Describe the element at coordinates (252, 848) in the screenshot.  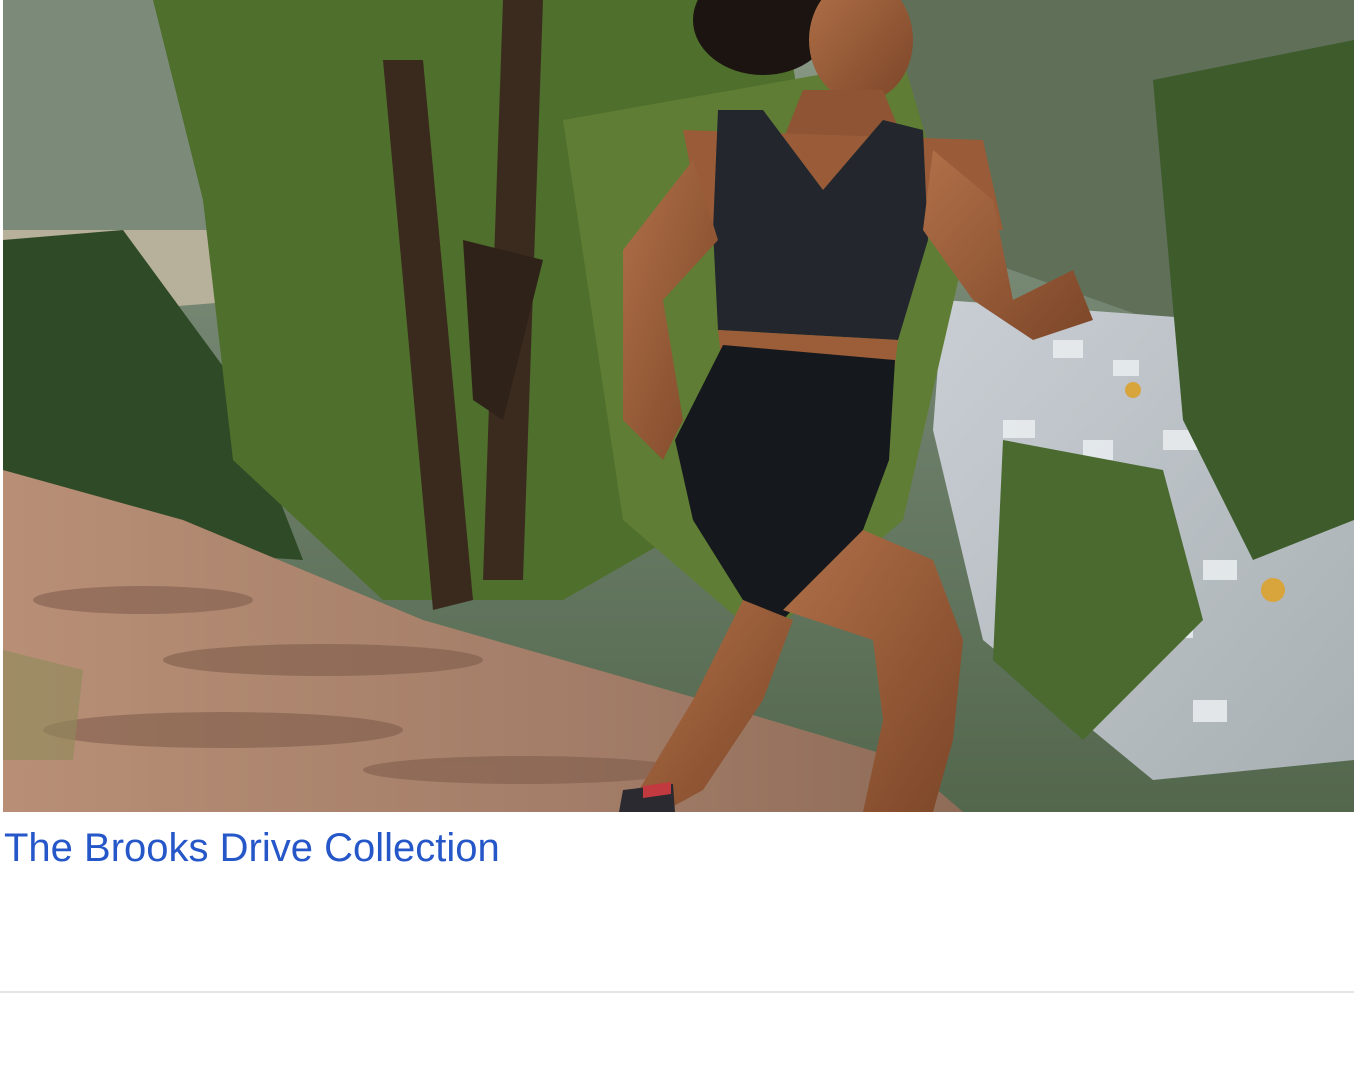
I see `collection-title-link: The Brooks Drive Collection` at that location.